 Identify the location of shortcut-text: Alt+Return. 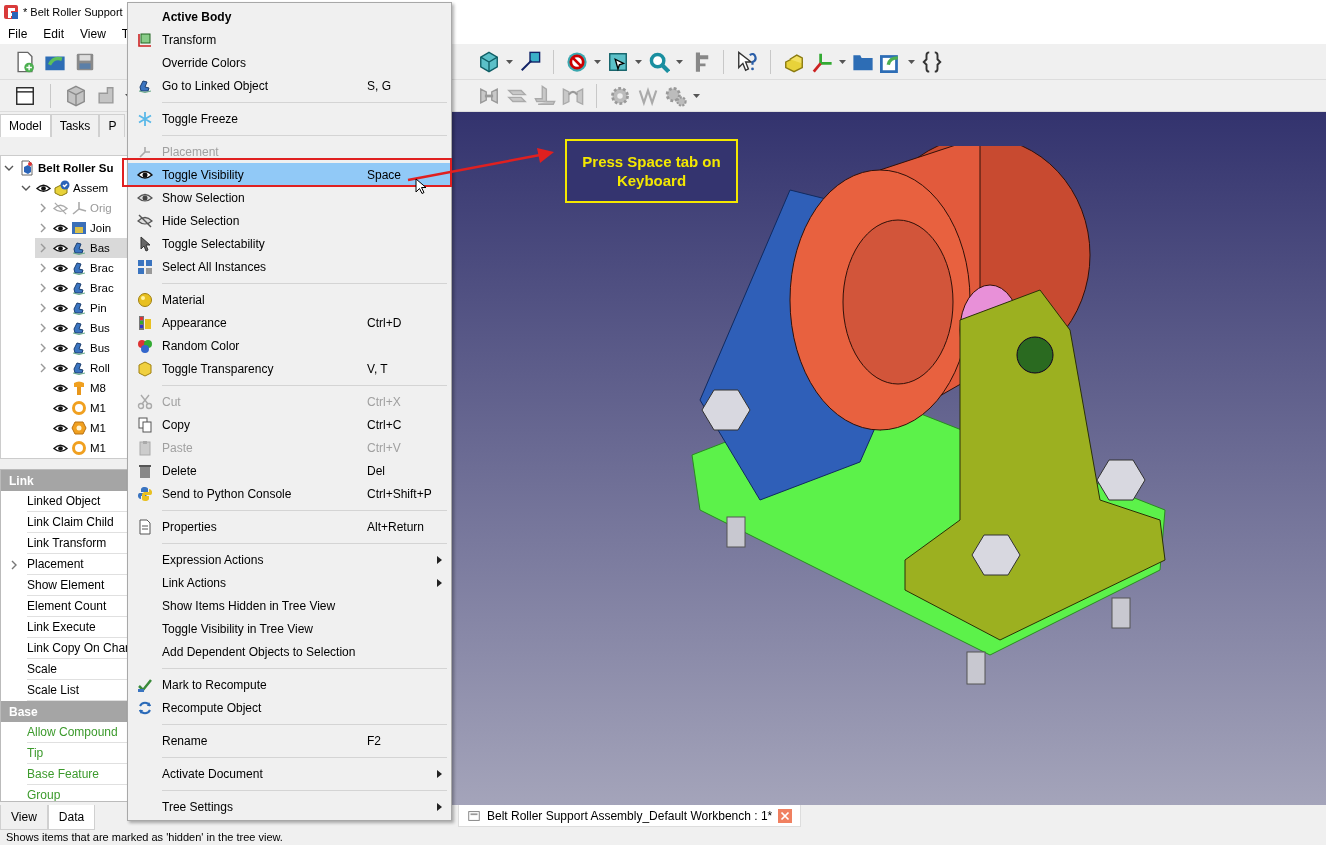
(396, 526).